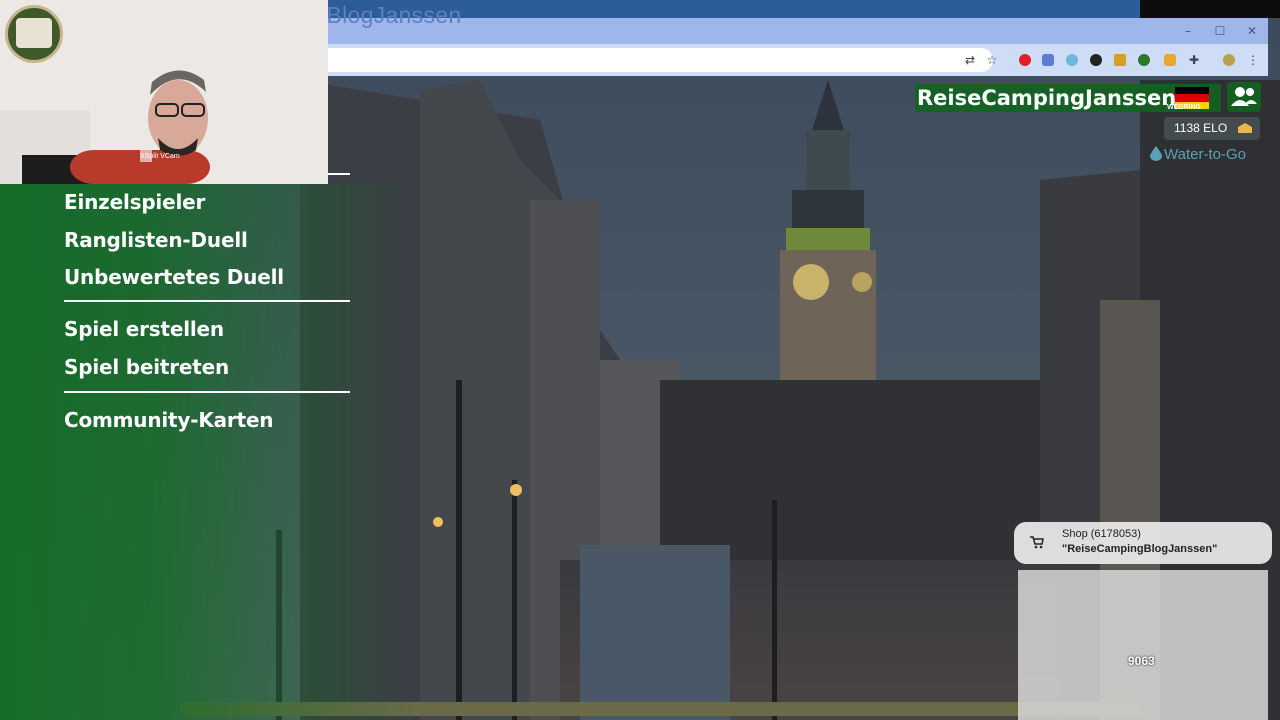  I want to click on shop-notification: Shop (6178053) "ReiseCampingBlogJanssen", so click(1143, 543).